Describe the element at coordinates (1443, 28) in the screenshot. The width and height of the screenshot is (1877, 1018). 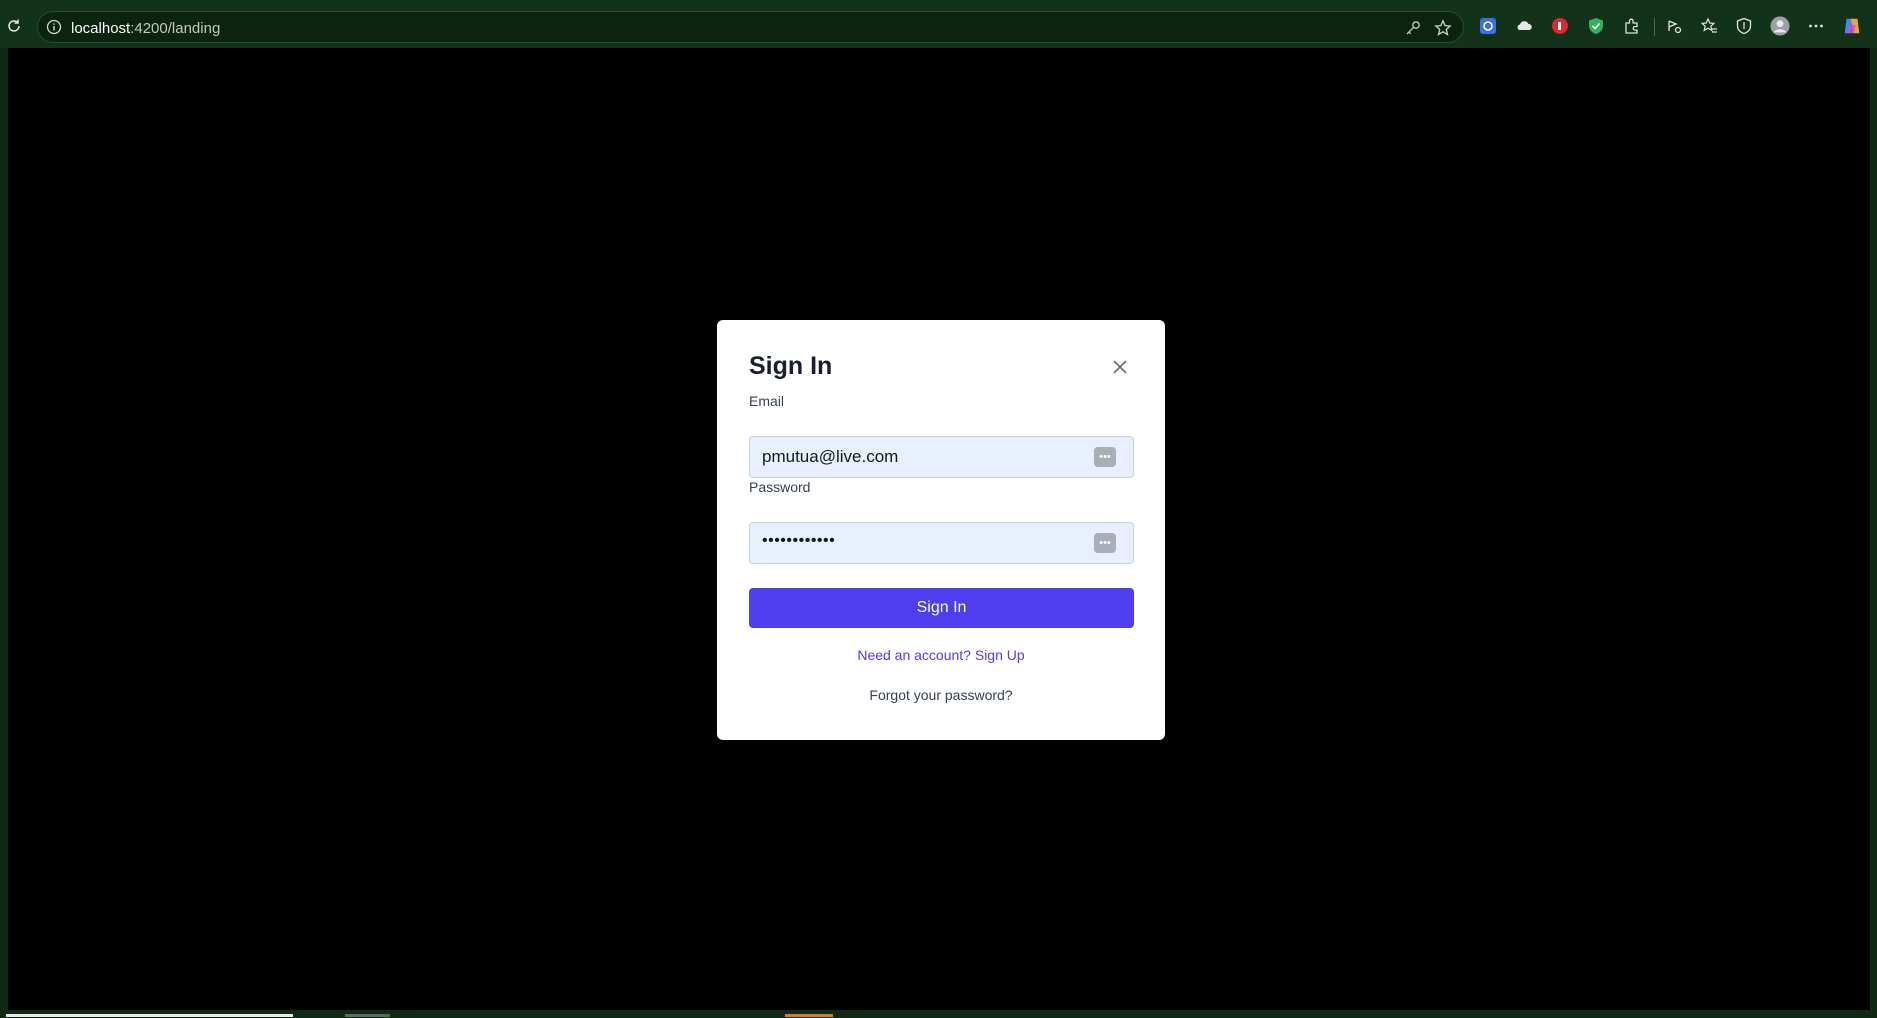
I see `favorite-star-icon` at that location.